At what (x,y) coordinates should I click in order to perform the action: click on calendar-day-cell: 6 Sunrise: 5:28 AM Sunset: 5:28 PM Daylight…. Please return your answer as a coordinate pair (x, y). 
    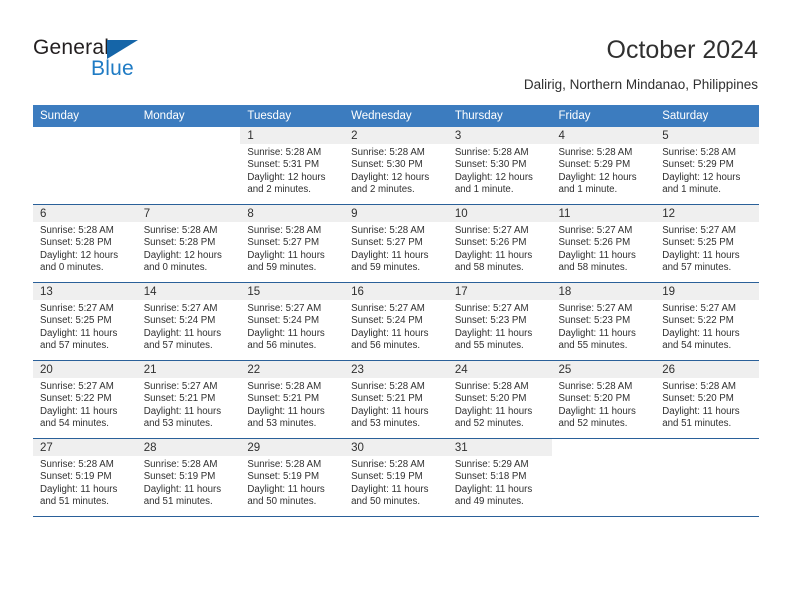
    Looking at the image, I should click on (85, 243).